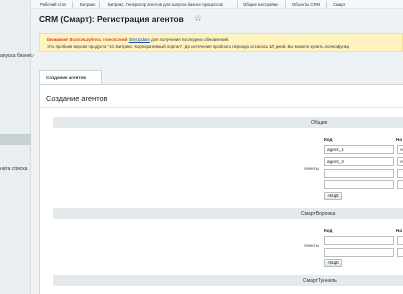  I want to click on section-tunnel-title: СмартТуннель, so click(320, 281).